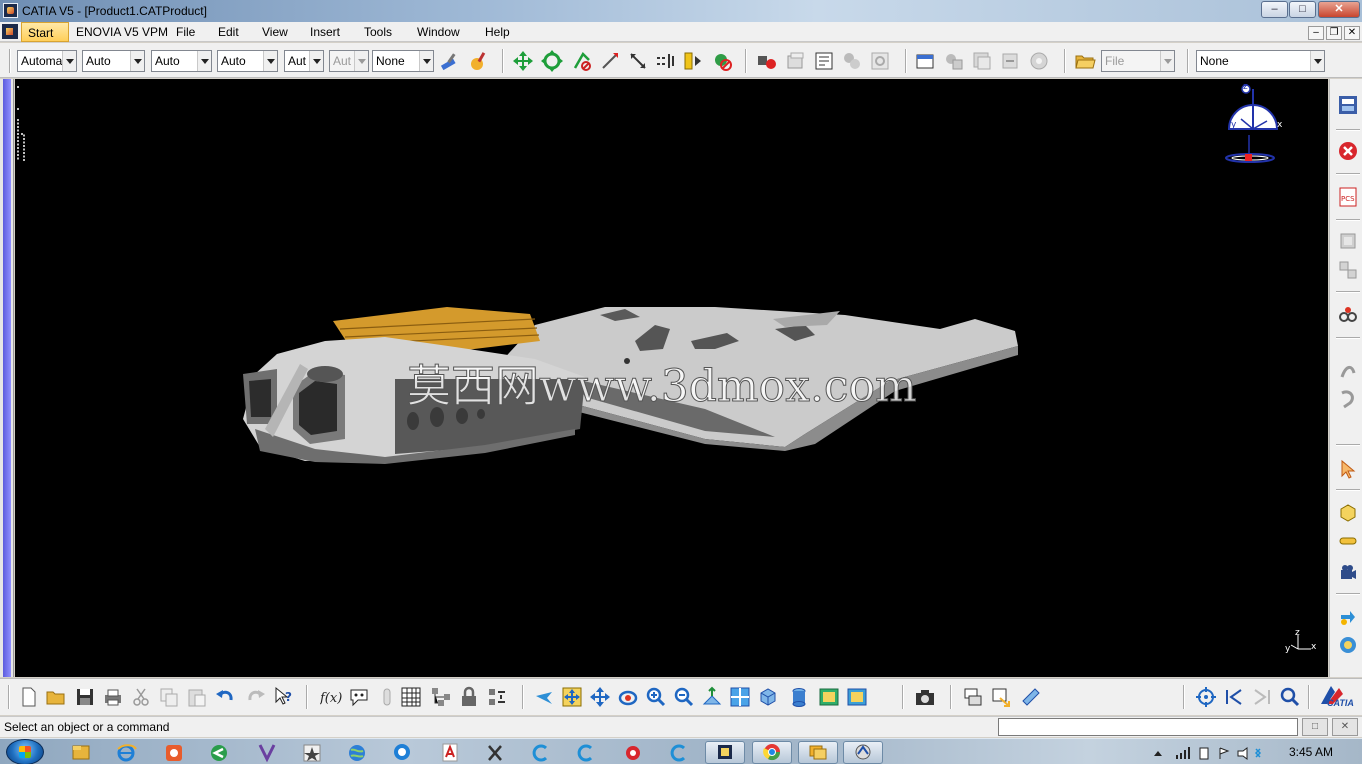 The height and width of the screenshot is (764, 1362). I want to click on cut-icon, so click(141, 697).